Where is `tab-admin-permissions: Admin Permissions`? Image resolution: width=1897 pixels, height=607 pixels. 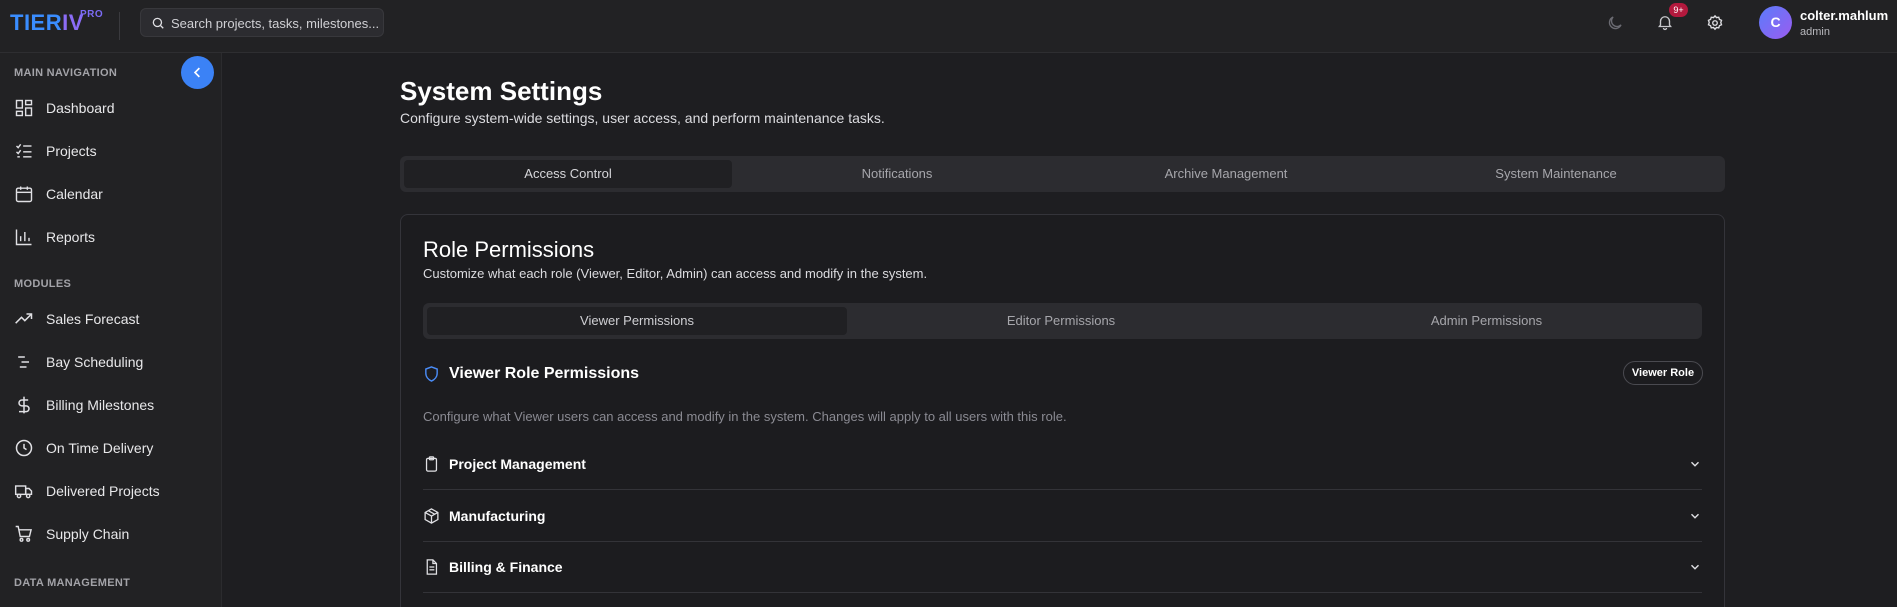 tab-admin-permissions: Admin Permissions is located at coordinates (1486, 321).